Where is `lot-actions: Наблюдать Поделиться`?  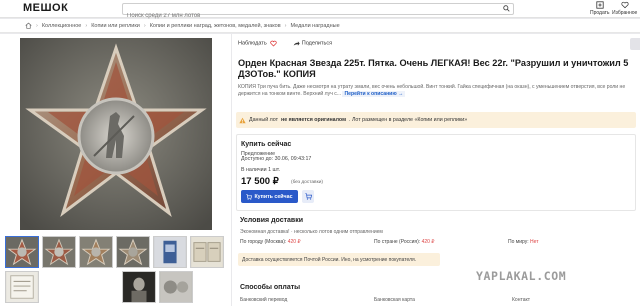
lot-actions: Наблюдать Поделиться is located at coordinates (285, 43).